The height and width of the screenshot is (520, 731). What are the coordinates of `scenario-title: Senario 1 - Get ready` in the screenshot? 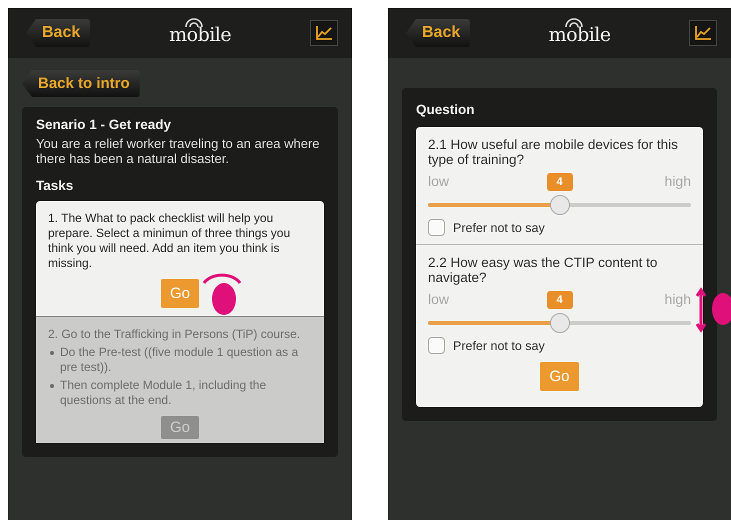 It's located at (104, 124).